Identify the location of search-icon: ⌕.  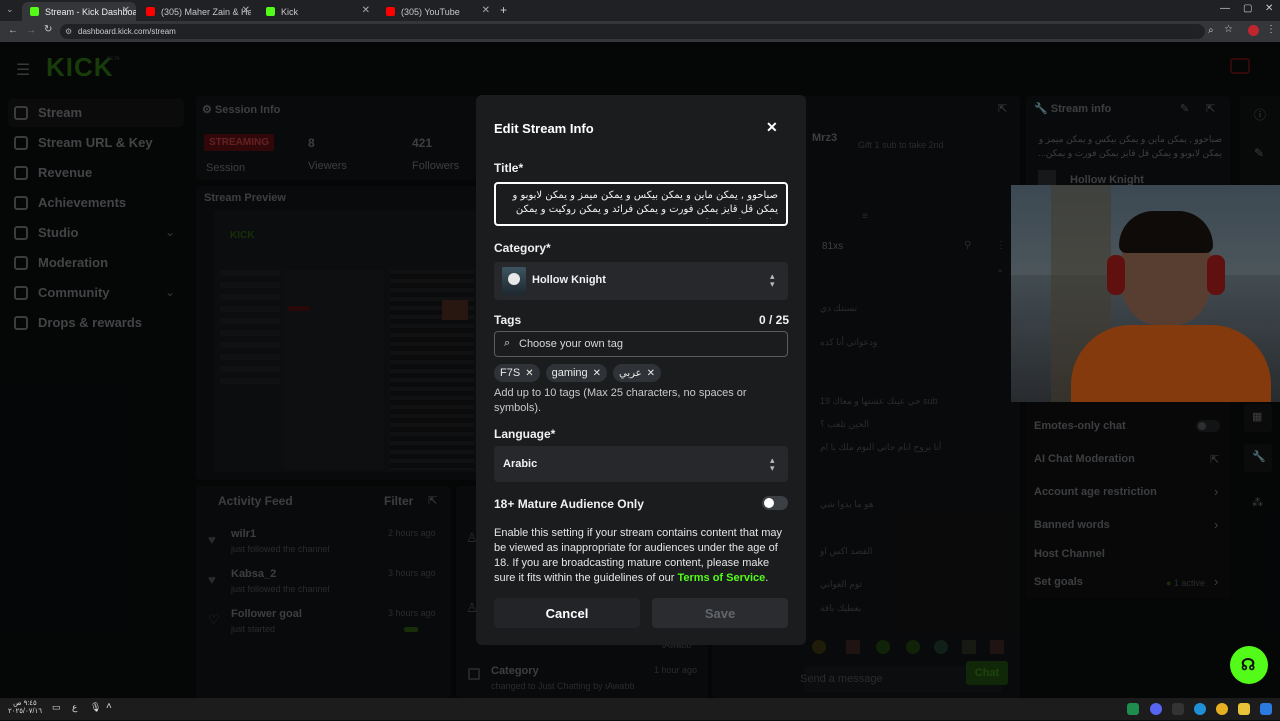
(507, 343).